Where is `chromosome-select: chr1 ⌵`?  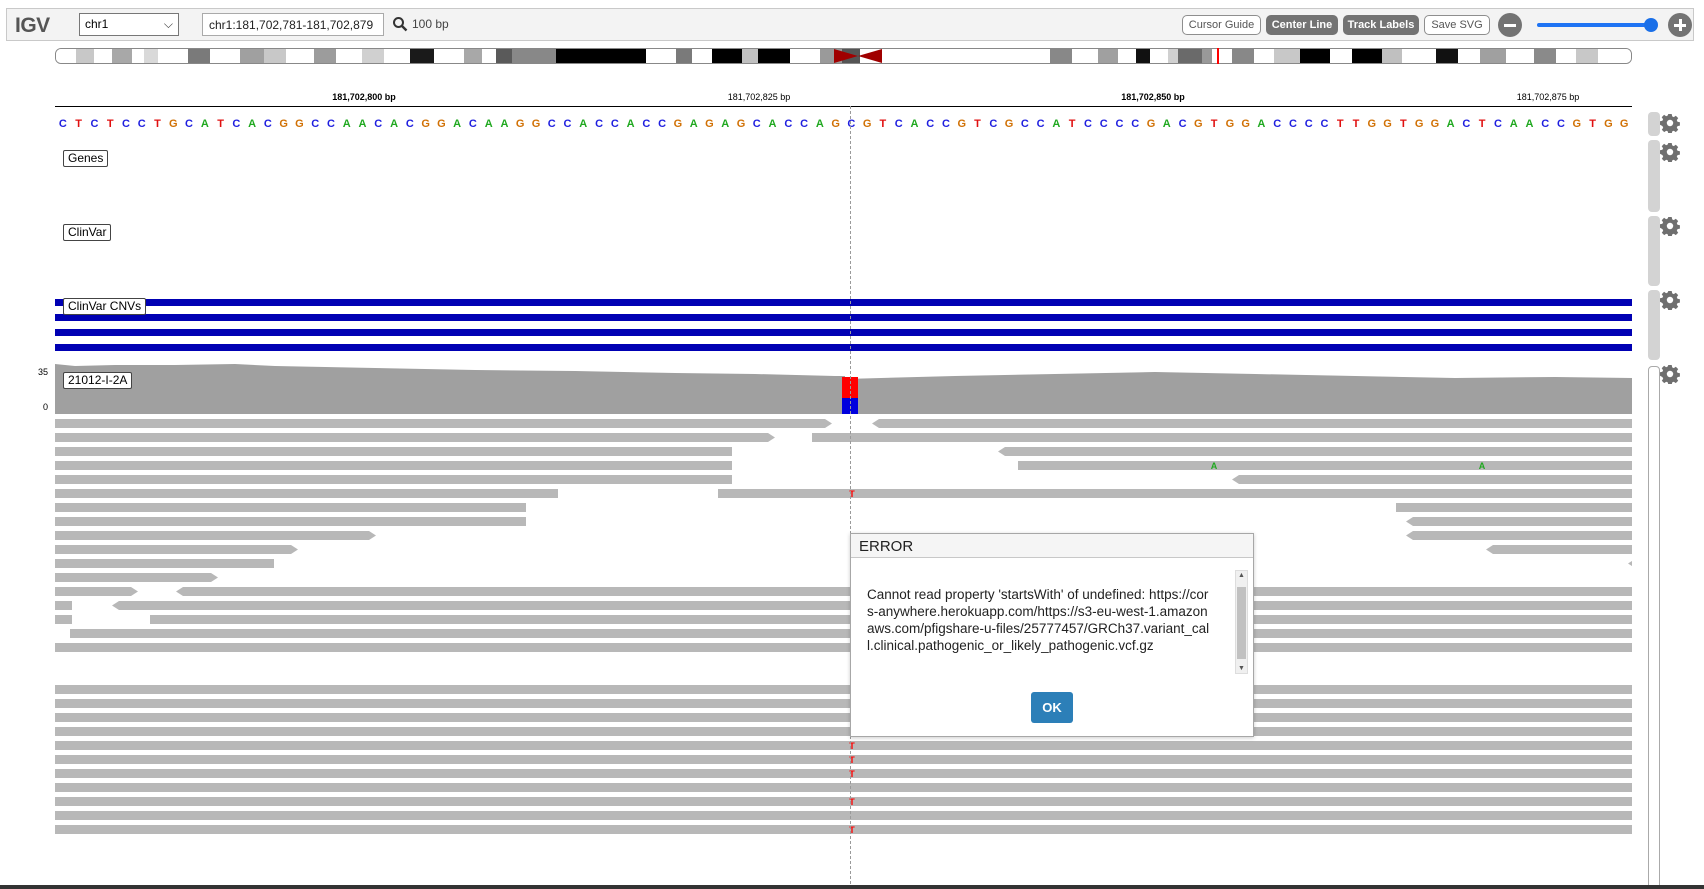 chromosome-select: chr1 ⌵ is located at coordinates (129, 24).